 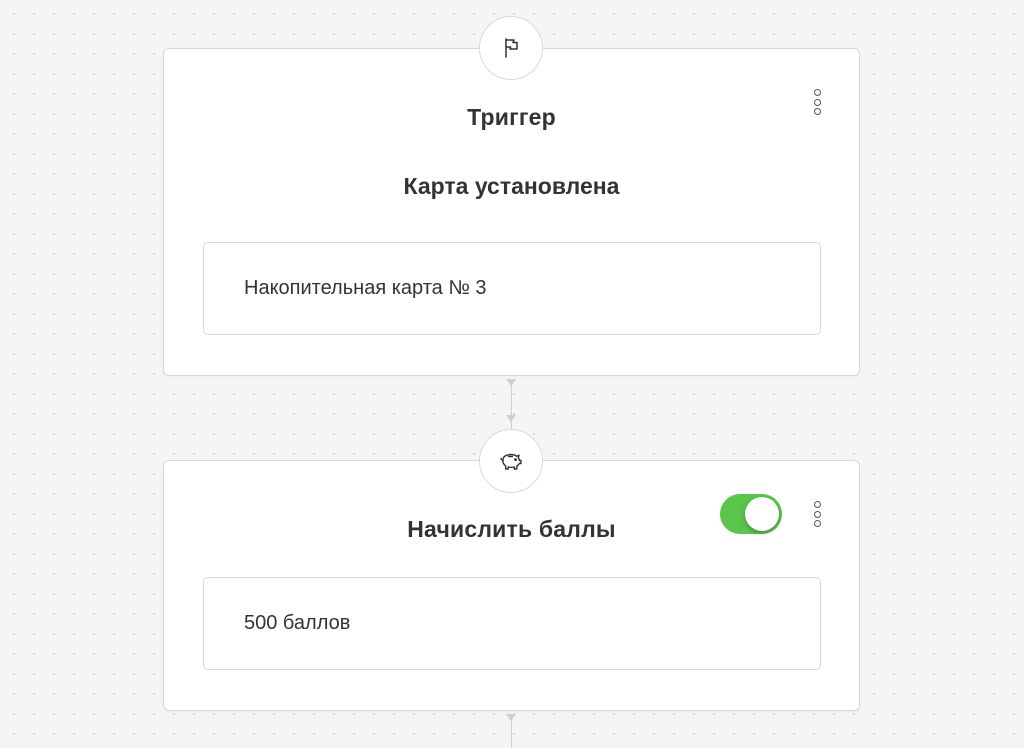 I want to click on toggle-knob, so click(x=762, y=514).